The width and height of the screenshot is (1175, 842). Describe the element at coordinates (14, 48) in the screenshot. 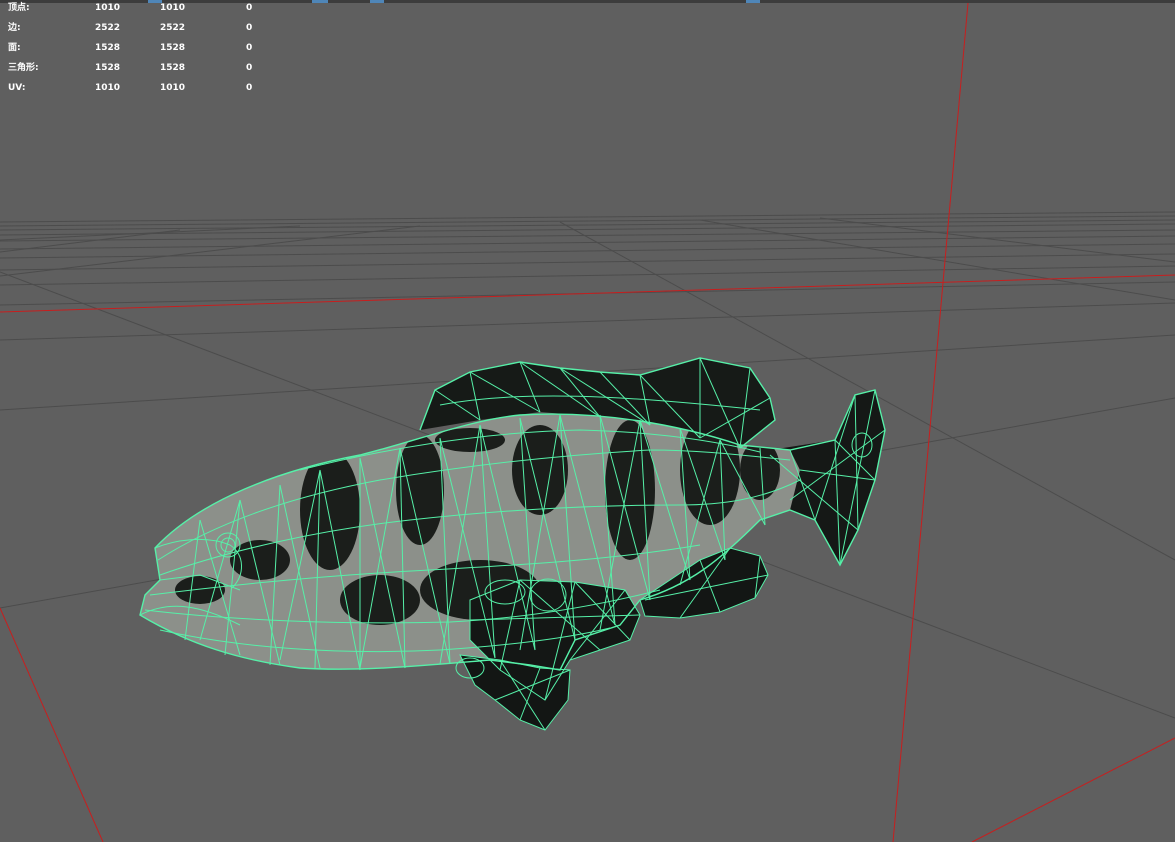

I see `hud-label: 面:` at that location.